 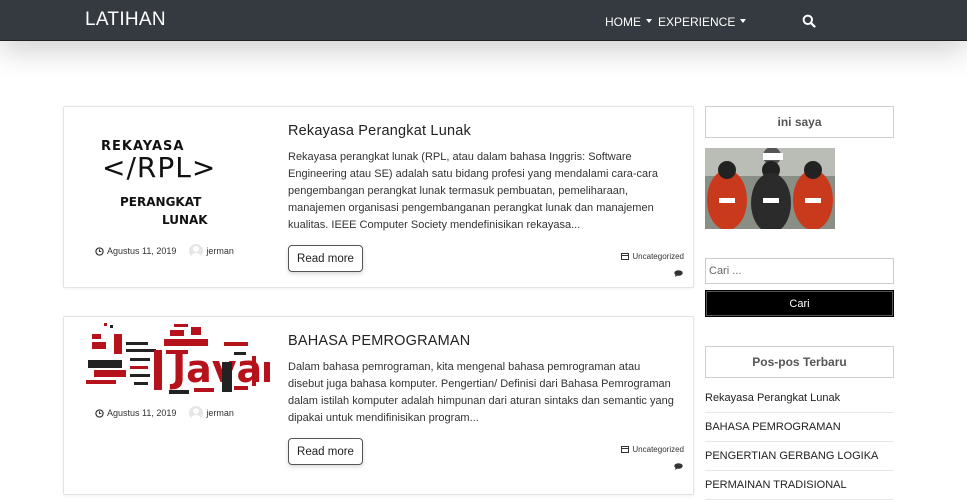 I want to click on sidebar-search-input, so click(x=799, y=271).